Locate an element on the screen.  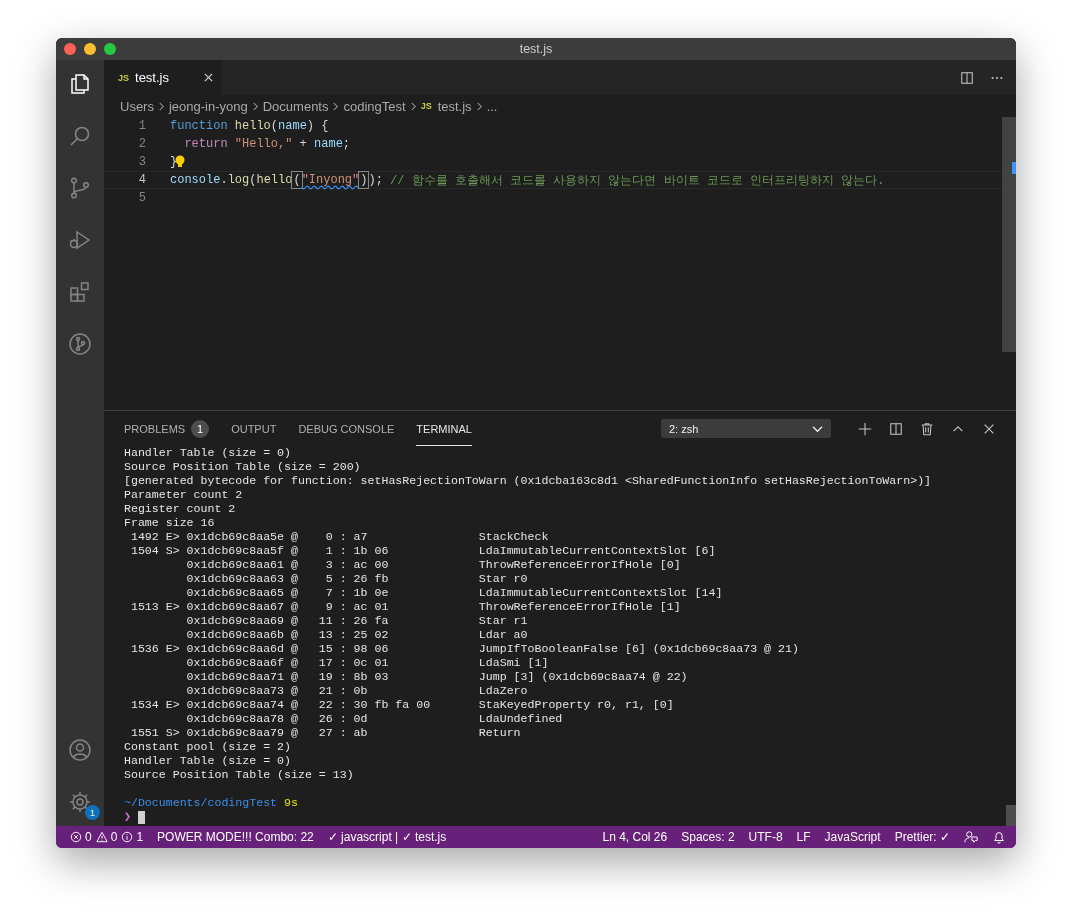
caret-icon is located at coordinates (817, 428).